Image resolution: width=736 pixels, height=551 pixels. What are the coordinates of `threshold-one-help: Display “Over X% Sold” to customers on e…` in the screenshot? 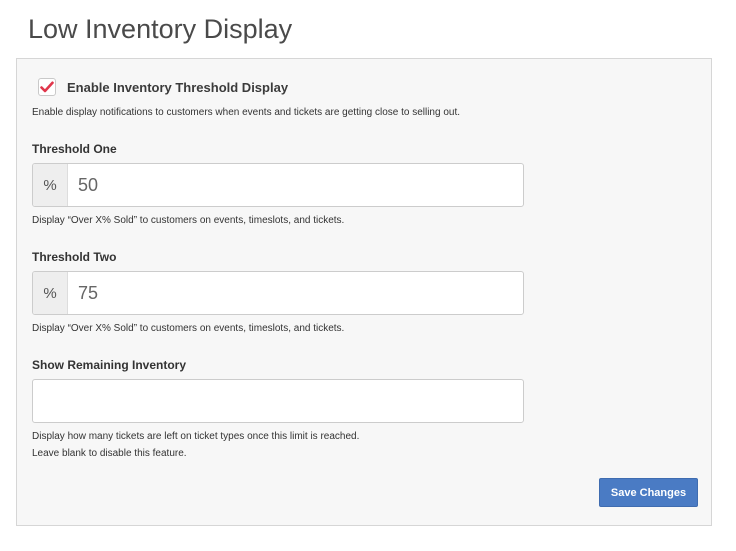 It's located at (188, 220).